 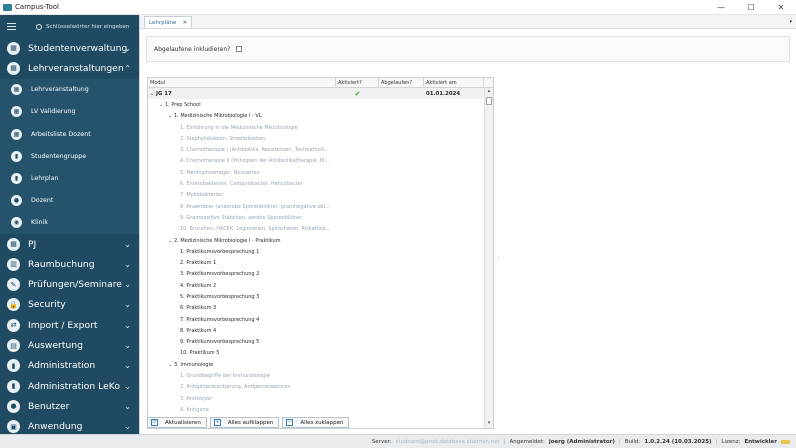 What do you see at coordinates (316, 296) in the screenshot?
I see `tree-row: 5. Praktikumsvorbesprechung 3` at bounding box center [316, 296].